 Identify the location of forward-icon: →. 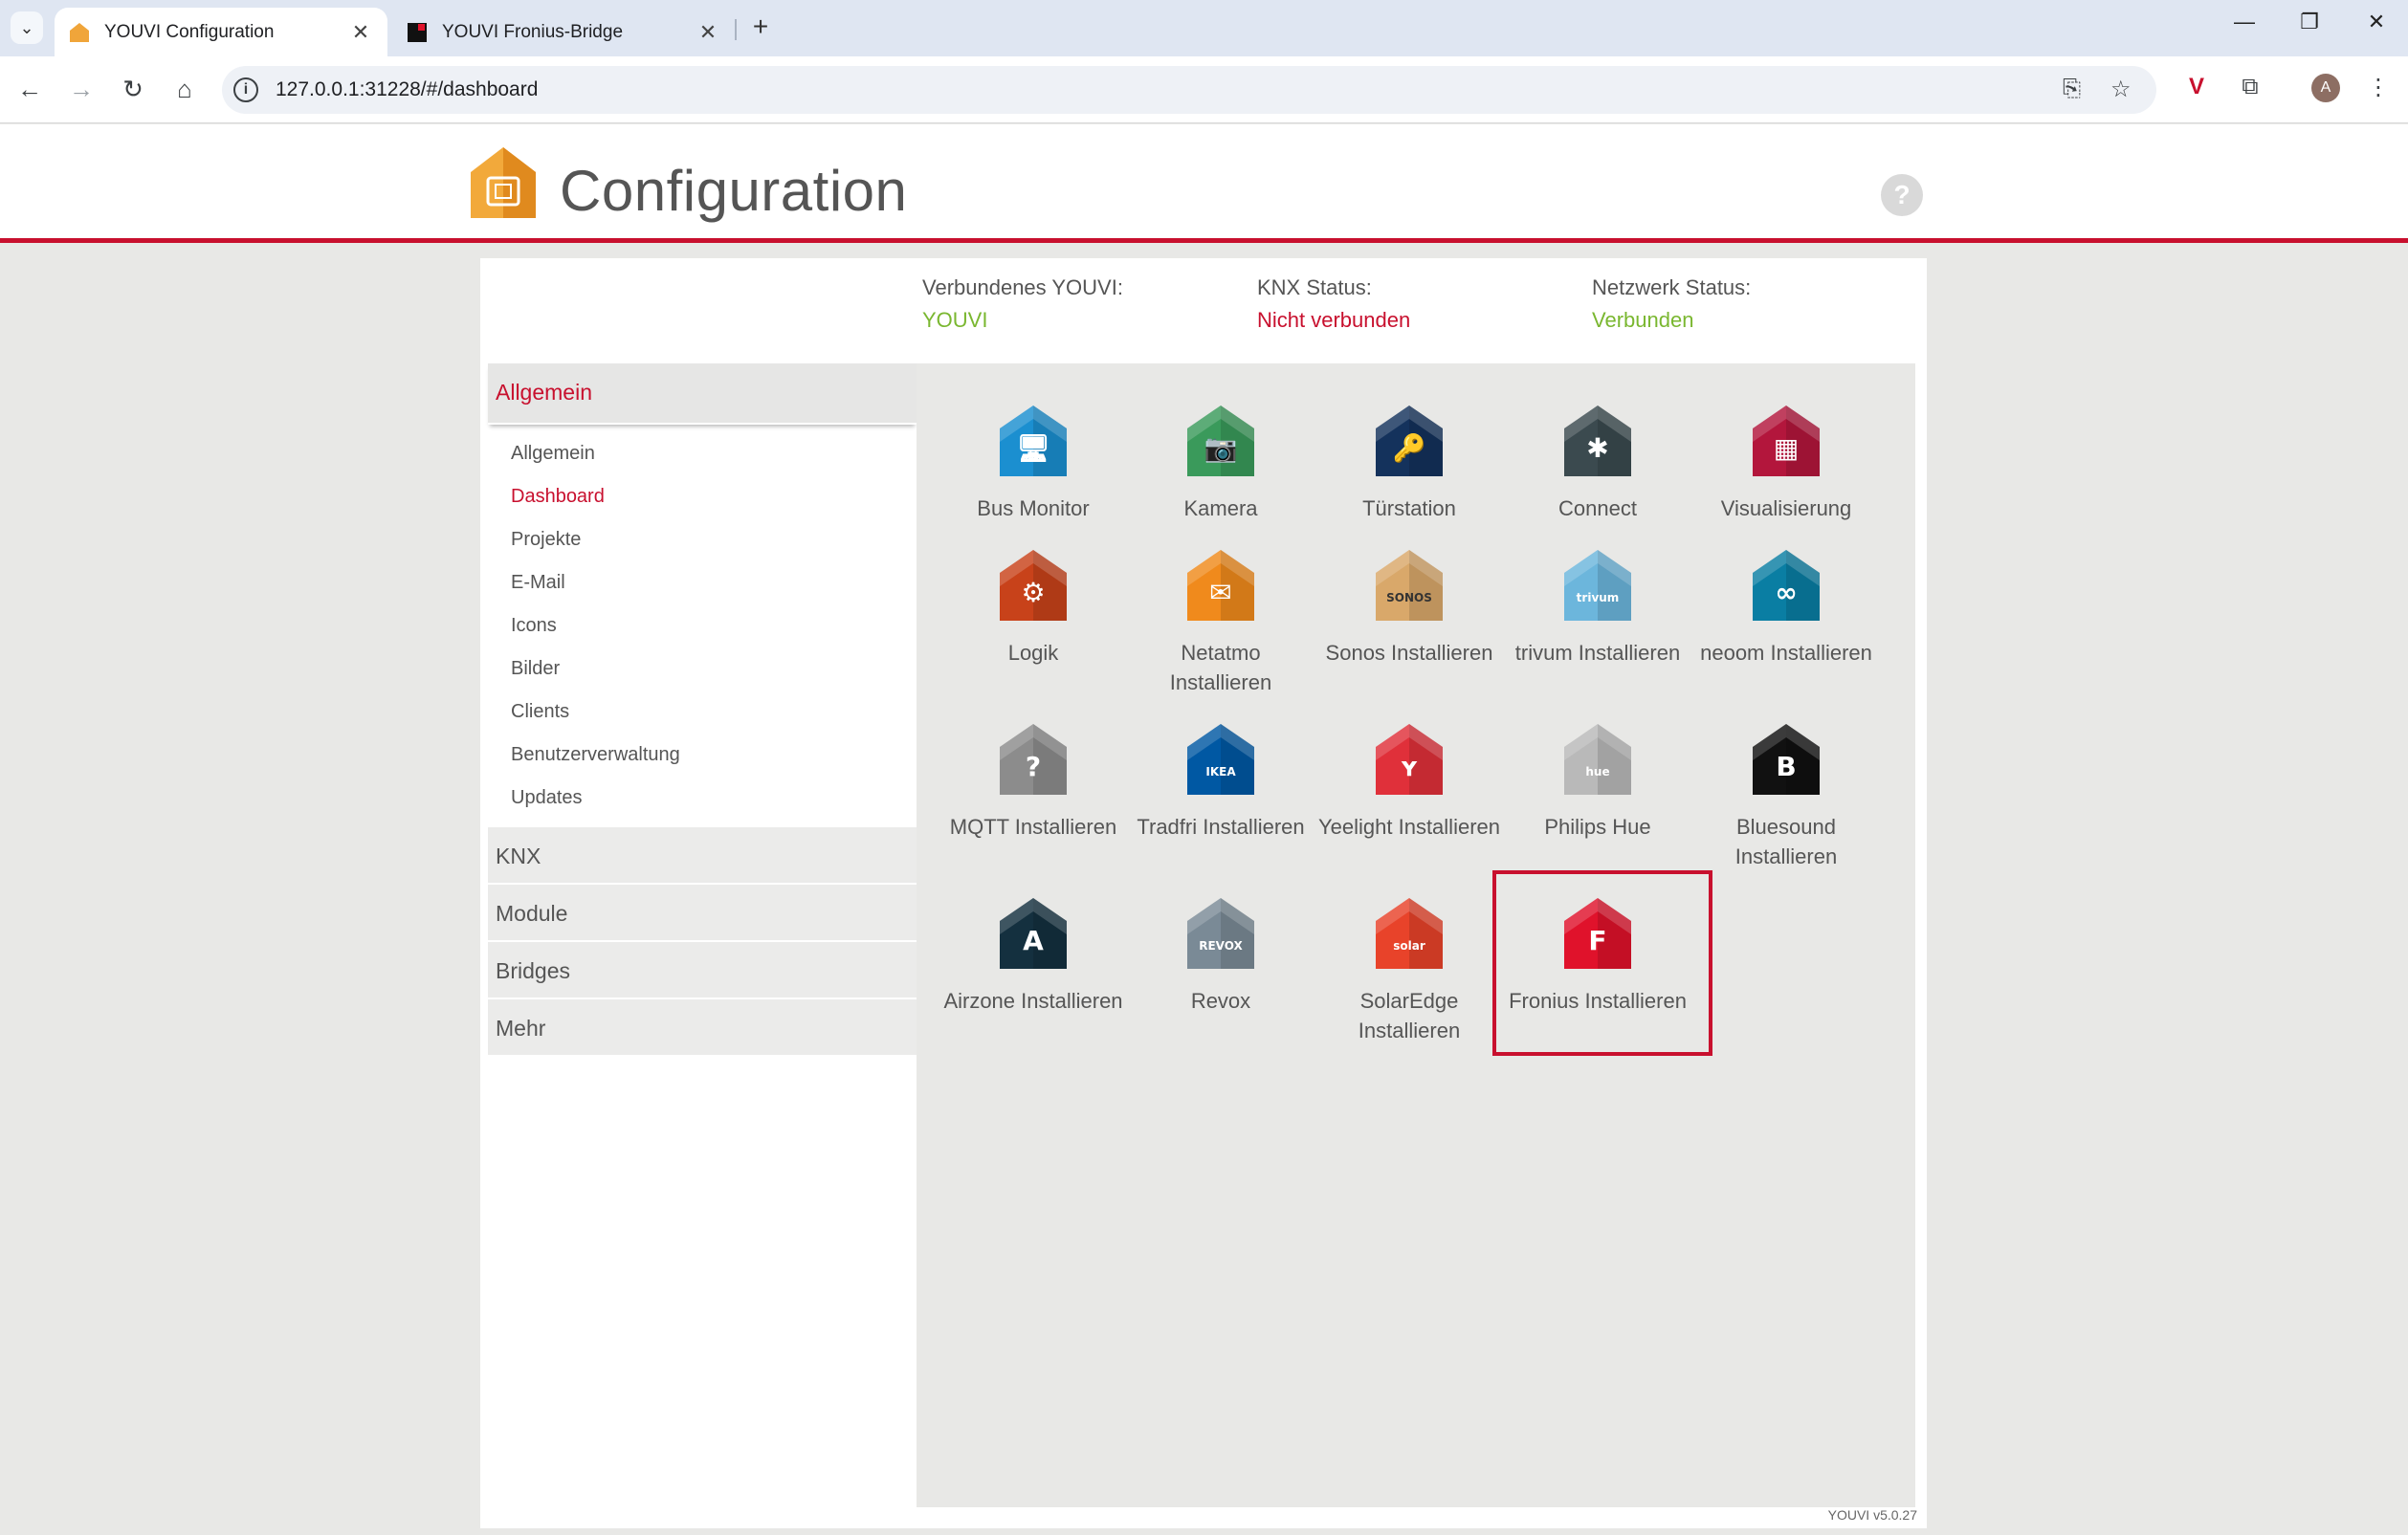
(81, 90).